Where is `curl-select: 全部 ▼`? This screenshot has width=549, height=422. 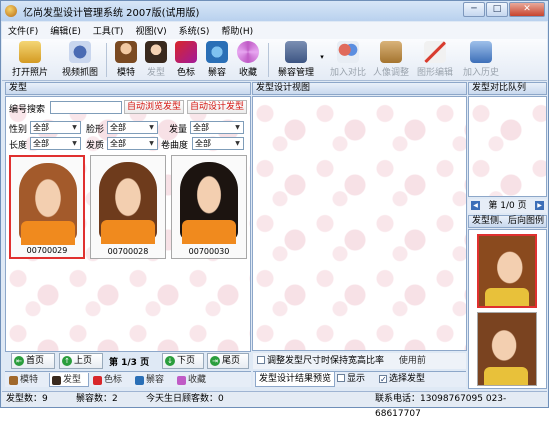 curl-select: 全部 ▼ is located at coordinates (218, 143).